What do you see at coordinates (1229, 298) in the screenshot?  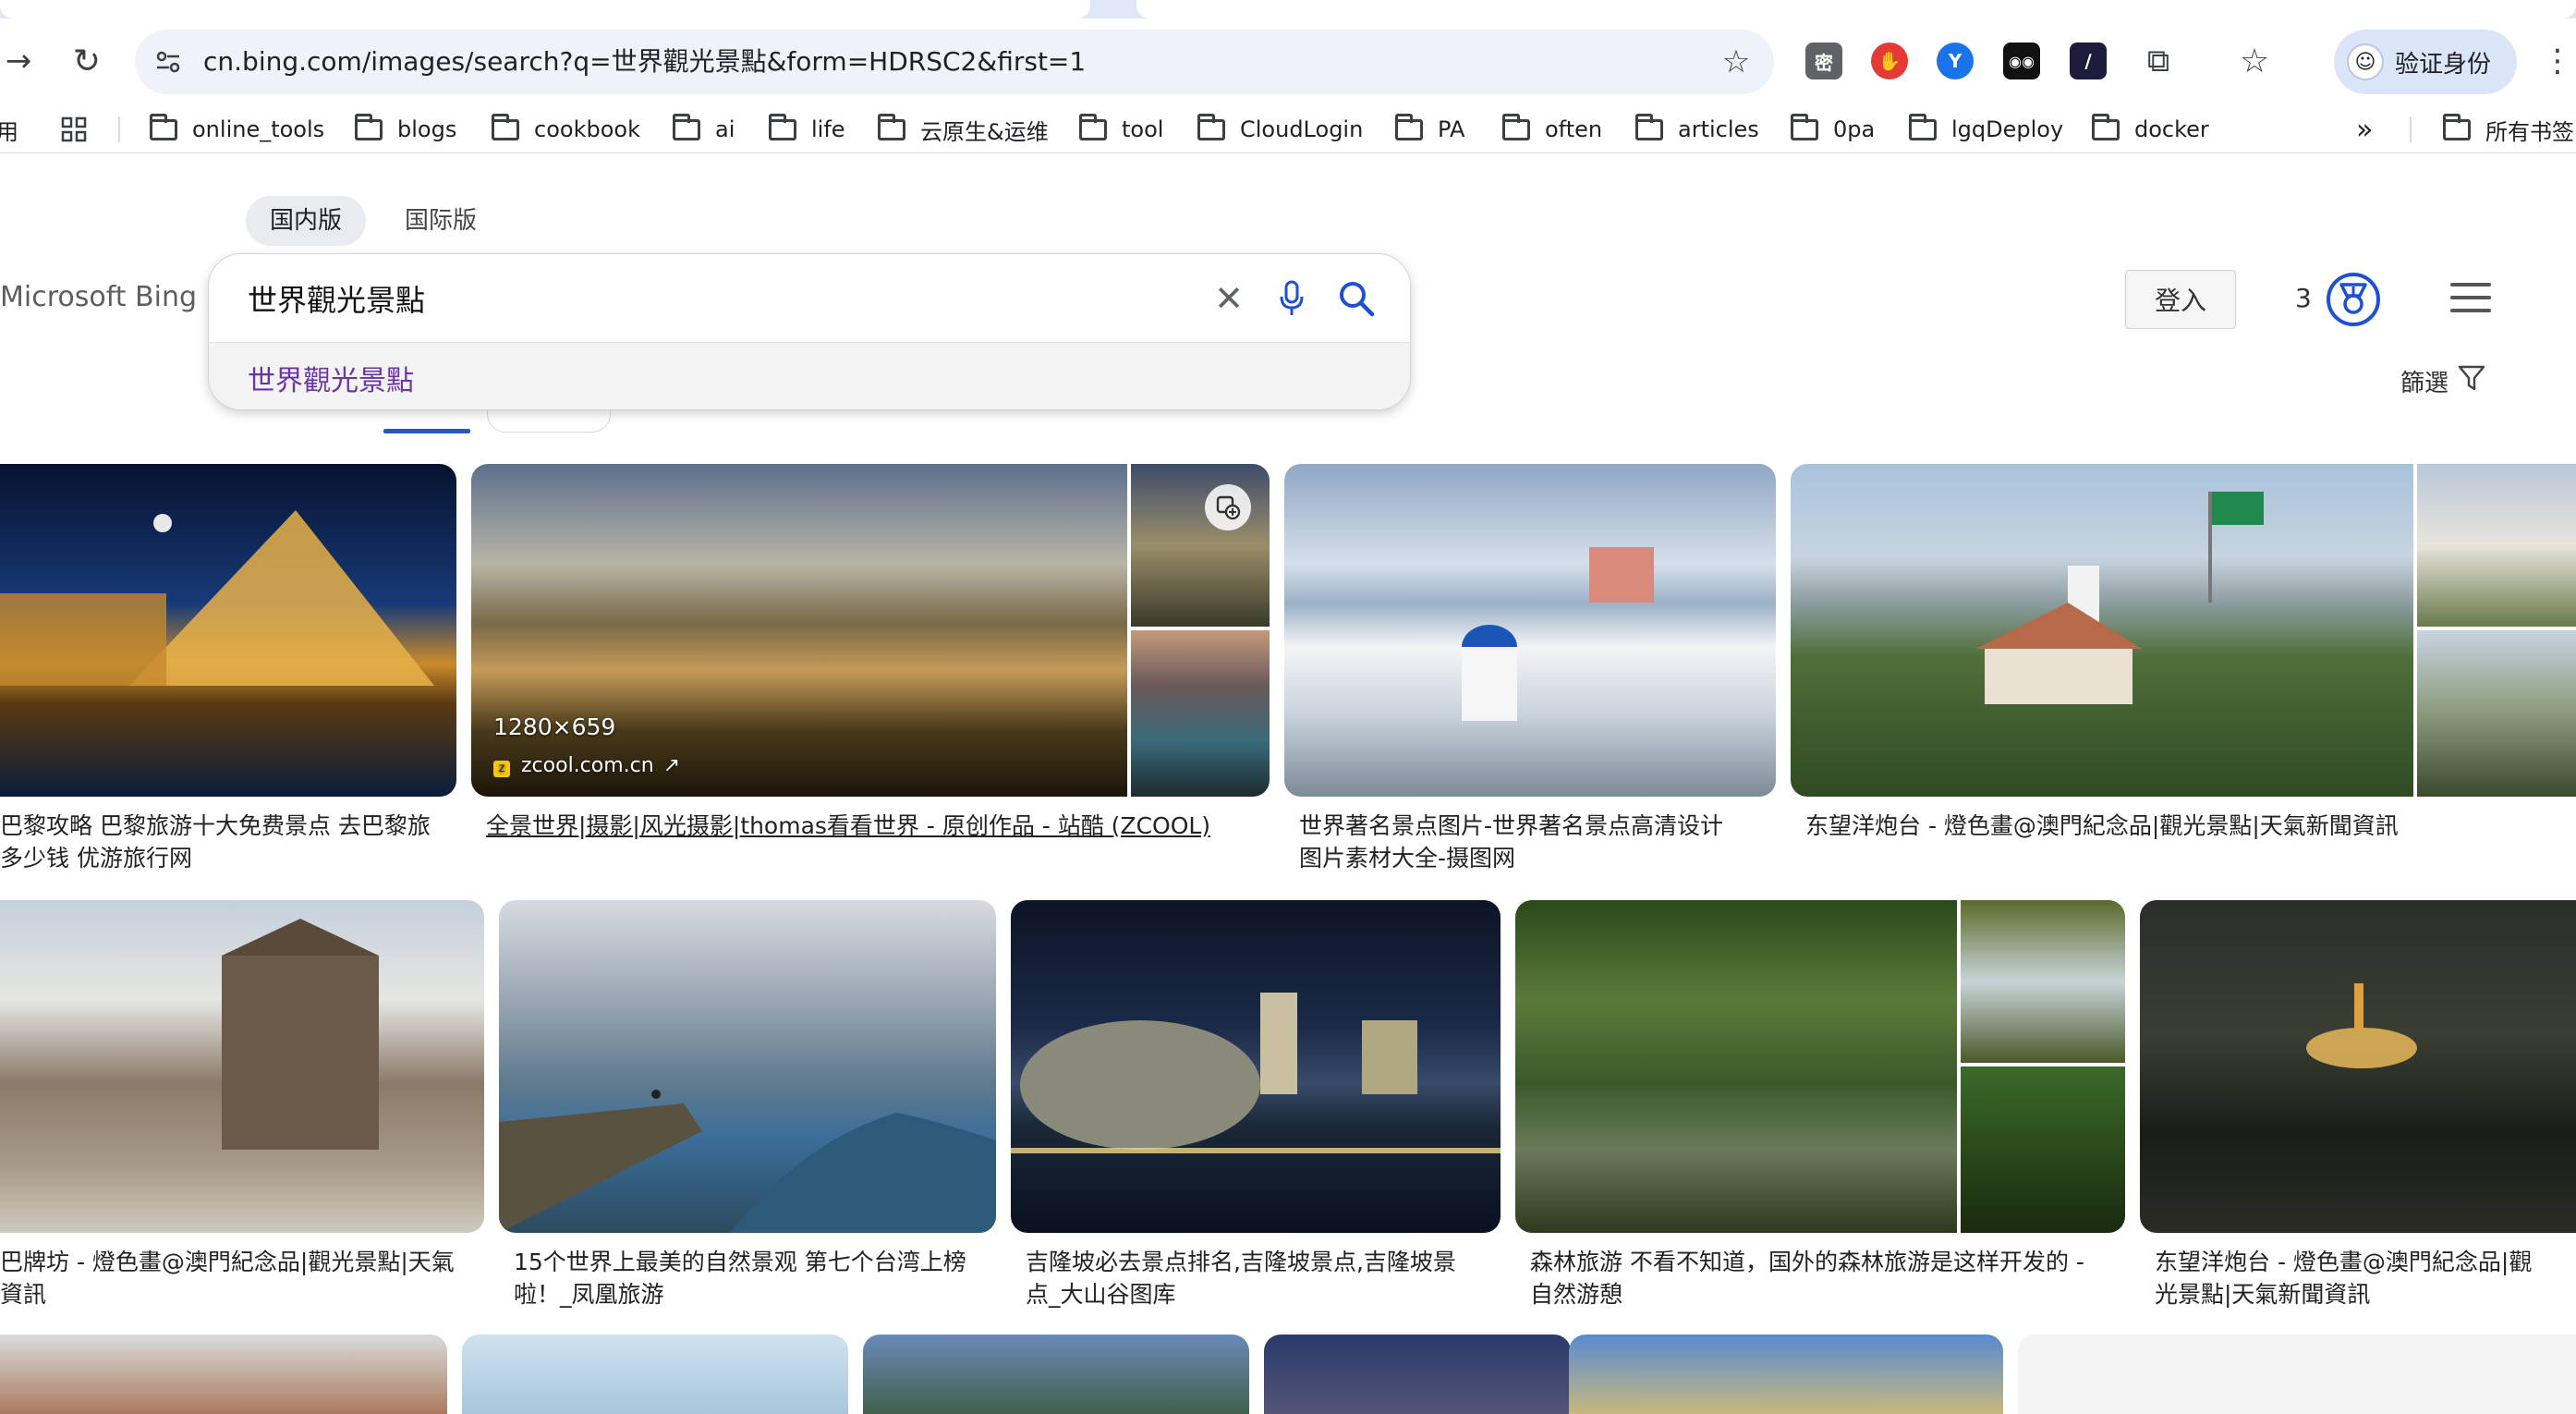 I see `clear-icon: ✕` at bounding box center [1229, 298].